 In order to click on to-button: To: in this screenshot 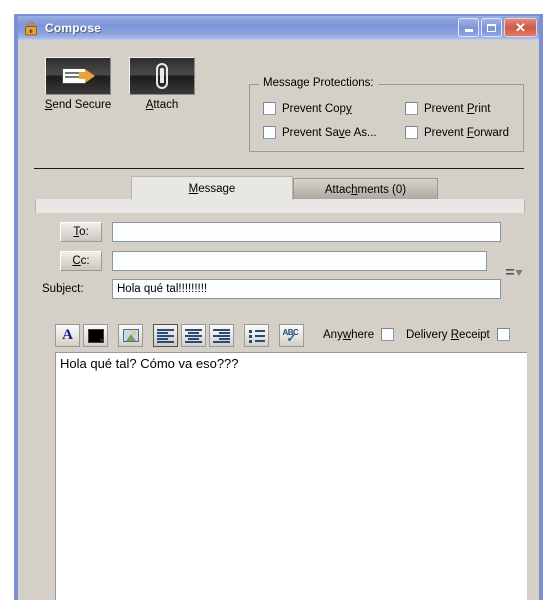, I will do `click(81, 232)`.